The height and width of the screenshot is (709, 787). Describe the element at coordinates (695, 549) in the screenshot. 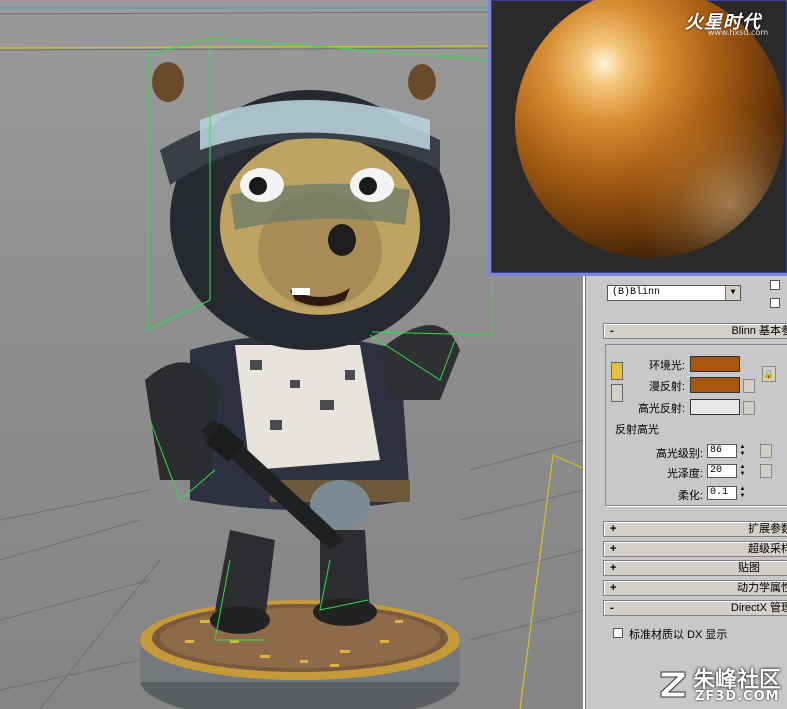

I see `rollout-supersampling: + 超级采样` at that location.